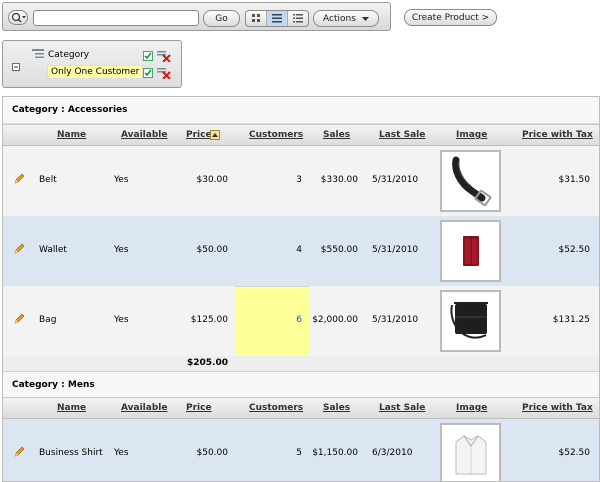 The width and height of the screenshot is (600, 482). Describe the element at coordinates (335, 453) in the screenshot. I see `cell-sales: $1,150.00` at that location.